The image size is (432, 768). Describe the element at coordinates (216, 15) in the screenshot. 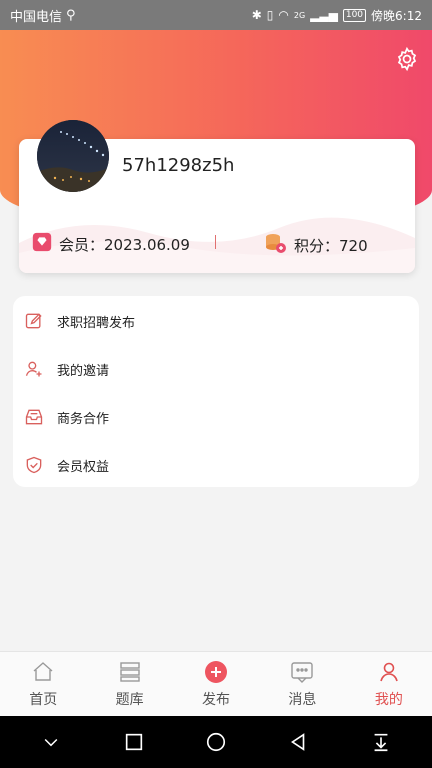

I see `status-bar: 中国电信 ⚲ ✱ ▯ ◠ 2G ▂▃▅ 100 傍晚6:12` at that location.